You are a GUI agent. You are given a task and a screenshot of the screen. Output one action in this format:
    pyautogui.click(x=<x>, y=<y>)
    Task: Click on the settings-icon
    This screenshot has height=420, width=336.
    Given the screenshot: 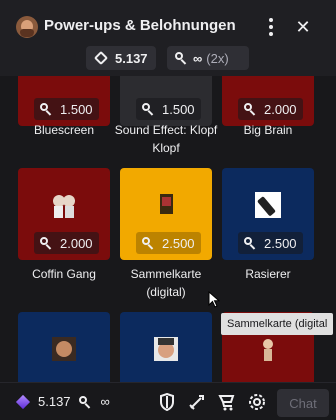 What is the action you would take?
    pyautogui.click(x=257, y=402)
    